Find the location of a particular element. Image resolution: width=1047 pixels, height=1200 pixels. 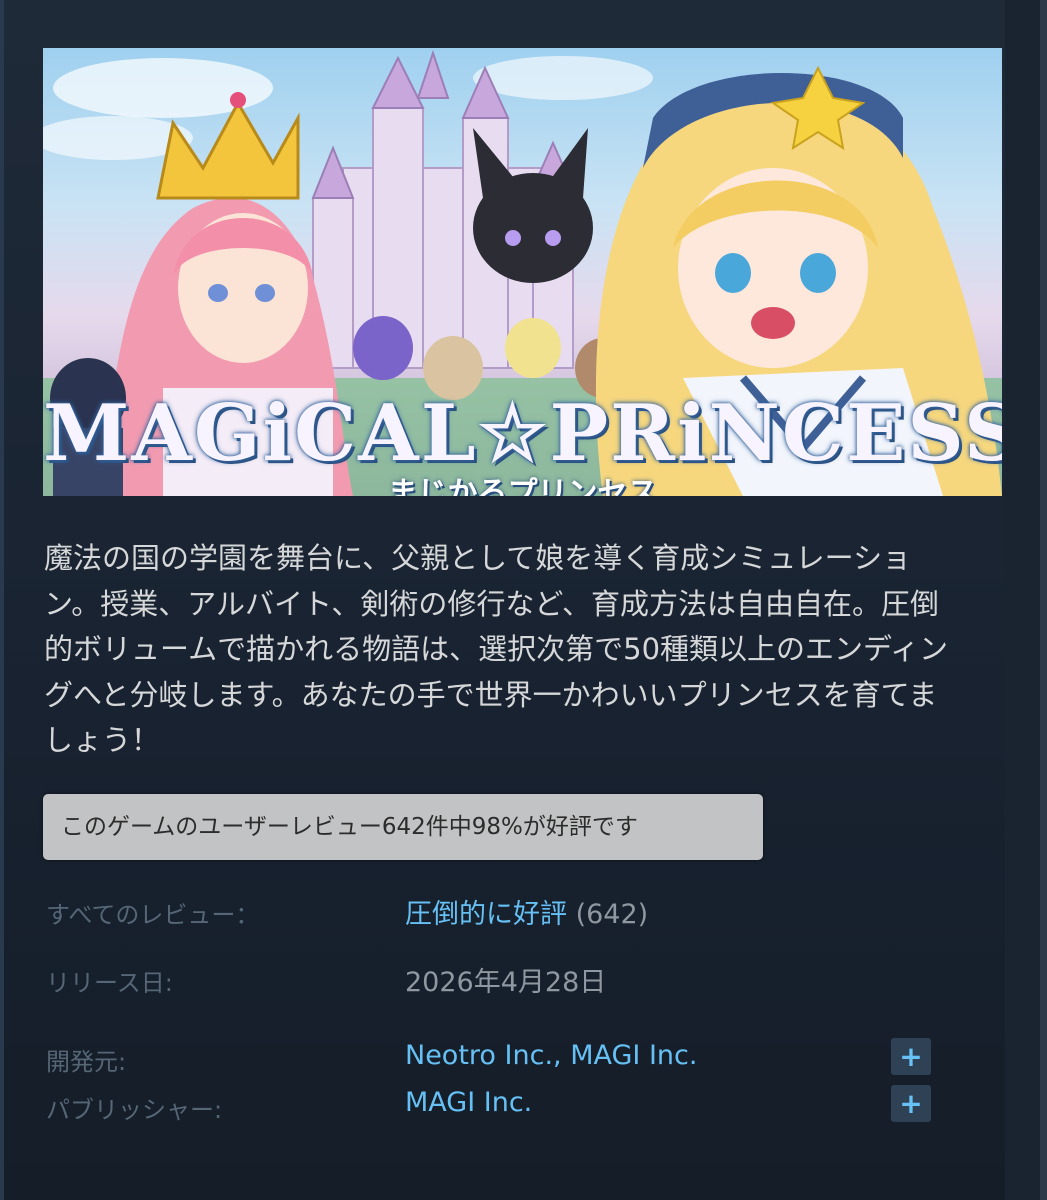

publisher-plus-button: + is located at coordinates (911, 1103).